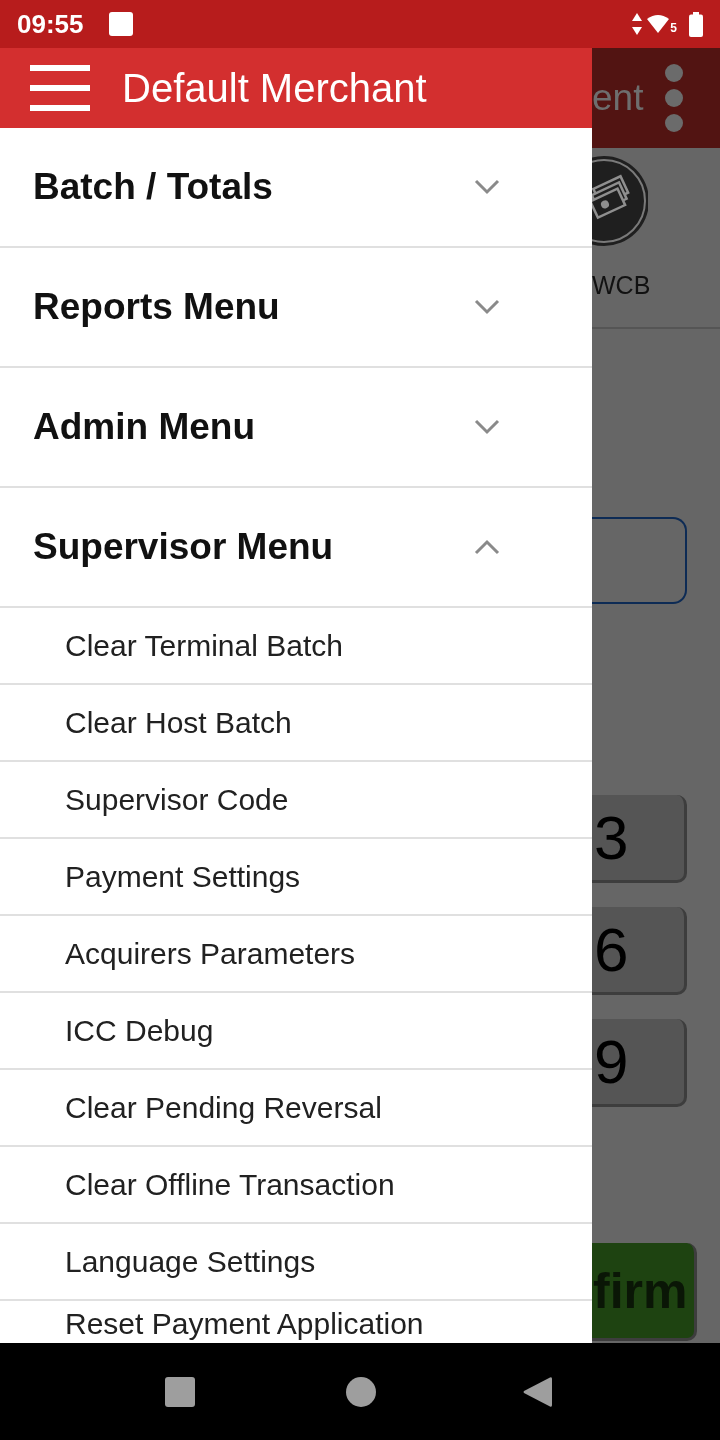 This screenshot has height=1440, width=720. What do you see at coordinates (361, 1391) in the screenshot?
I see `home-icon` at bounding box center [361, 1391].